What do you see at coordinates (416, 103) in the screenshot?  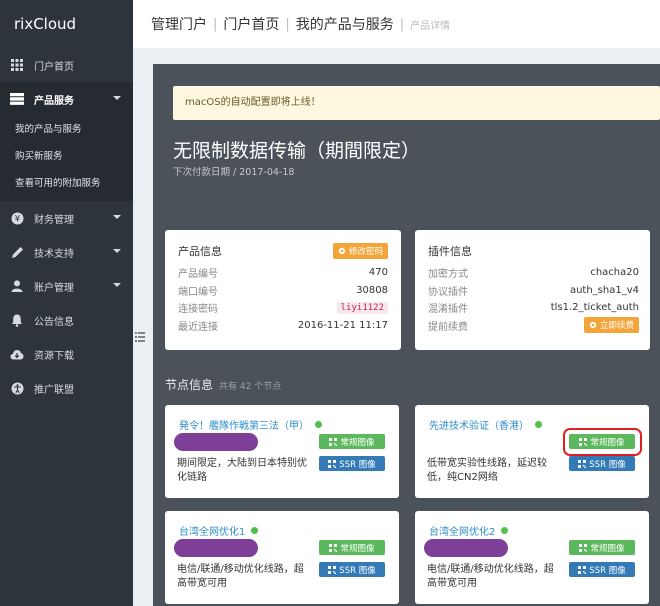 I see `notice-banner: macOS的自动配置即将上线！` at bounding box center [416, 103].